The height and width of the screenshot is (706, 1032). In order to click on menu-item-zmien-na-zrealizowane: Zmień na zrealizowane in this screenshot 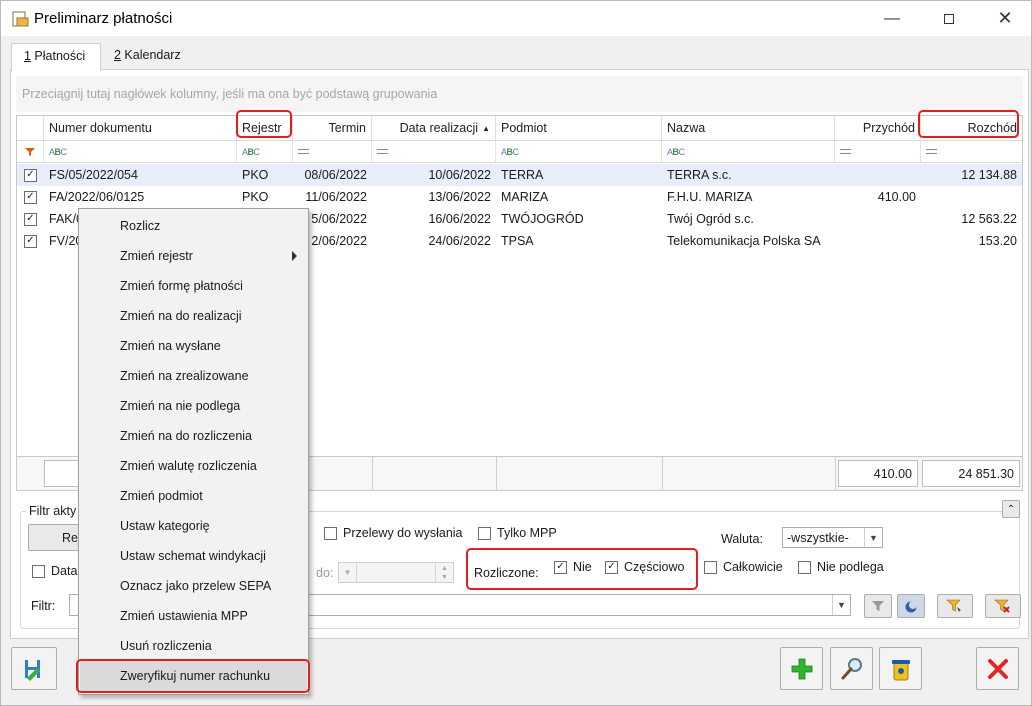, I will do `click(193, 376)`.